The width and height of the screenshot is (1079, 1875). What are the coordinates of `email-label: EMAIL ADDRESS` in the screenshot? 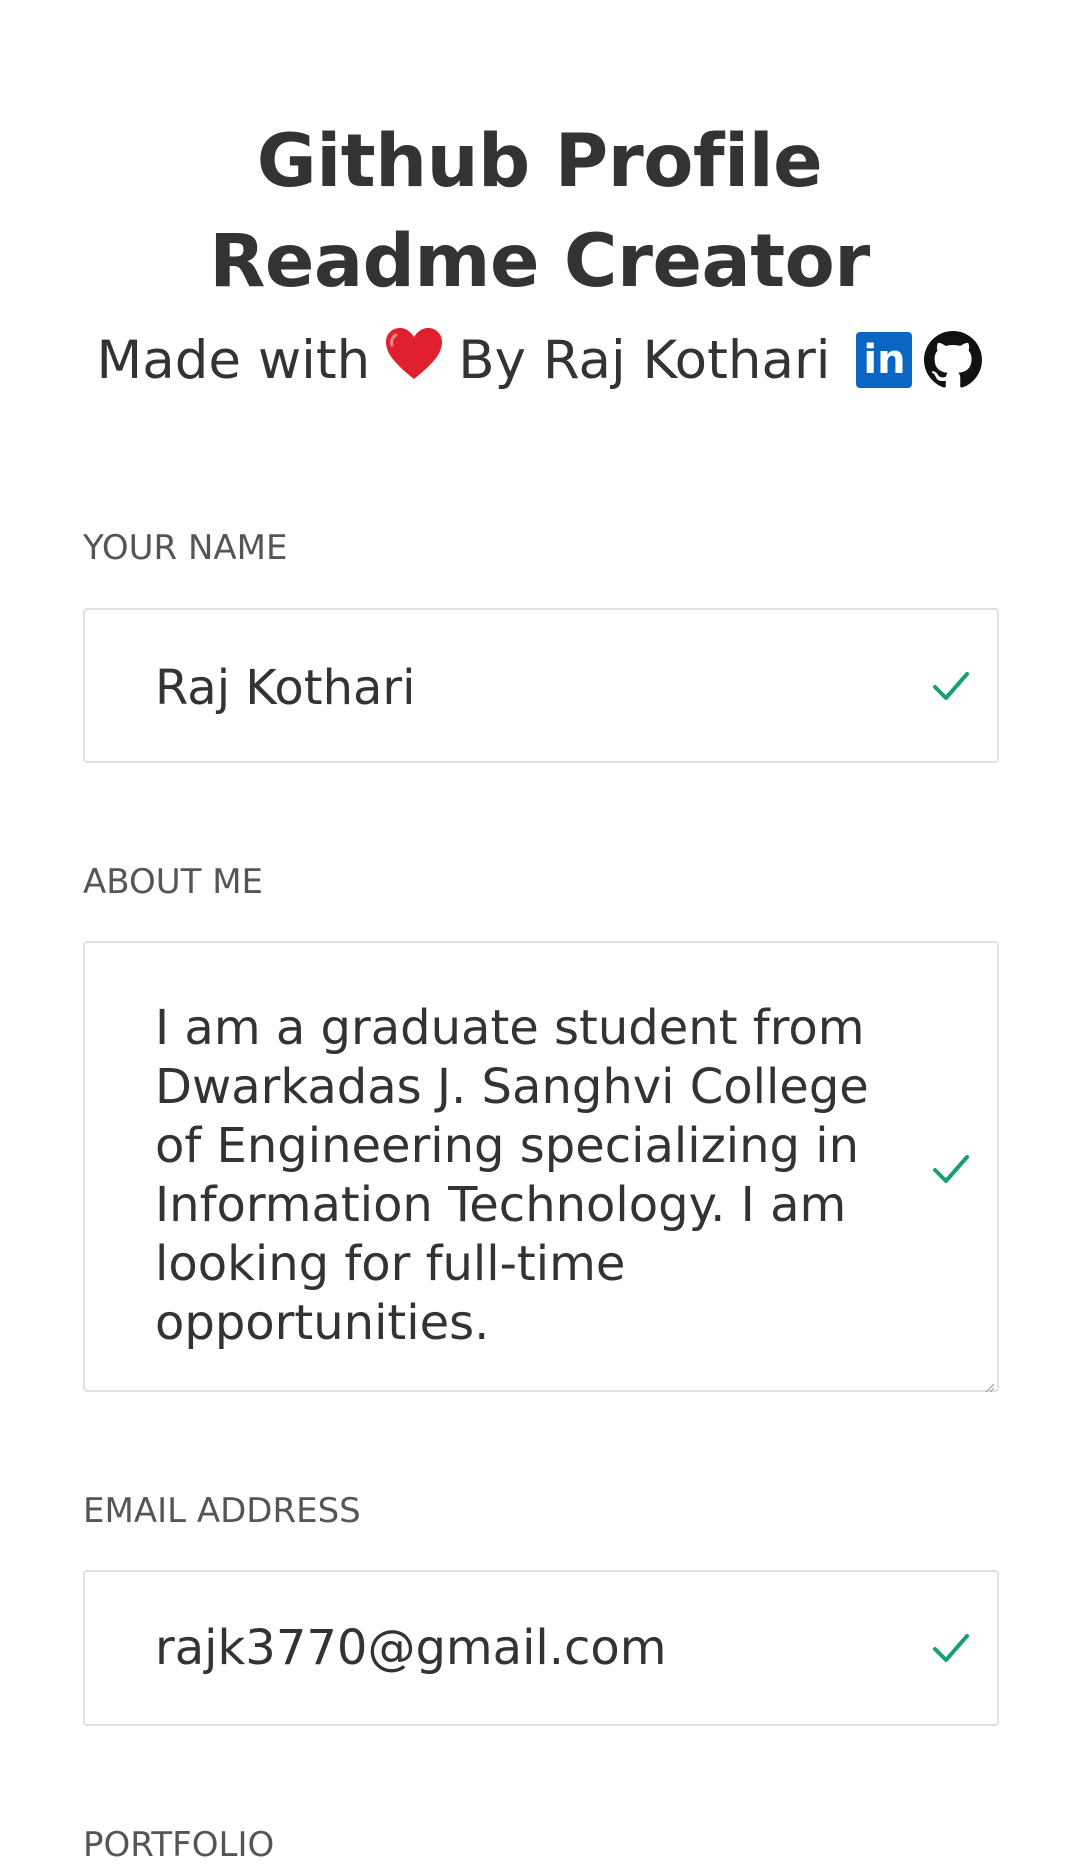 It's located at (222, 1511).